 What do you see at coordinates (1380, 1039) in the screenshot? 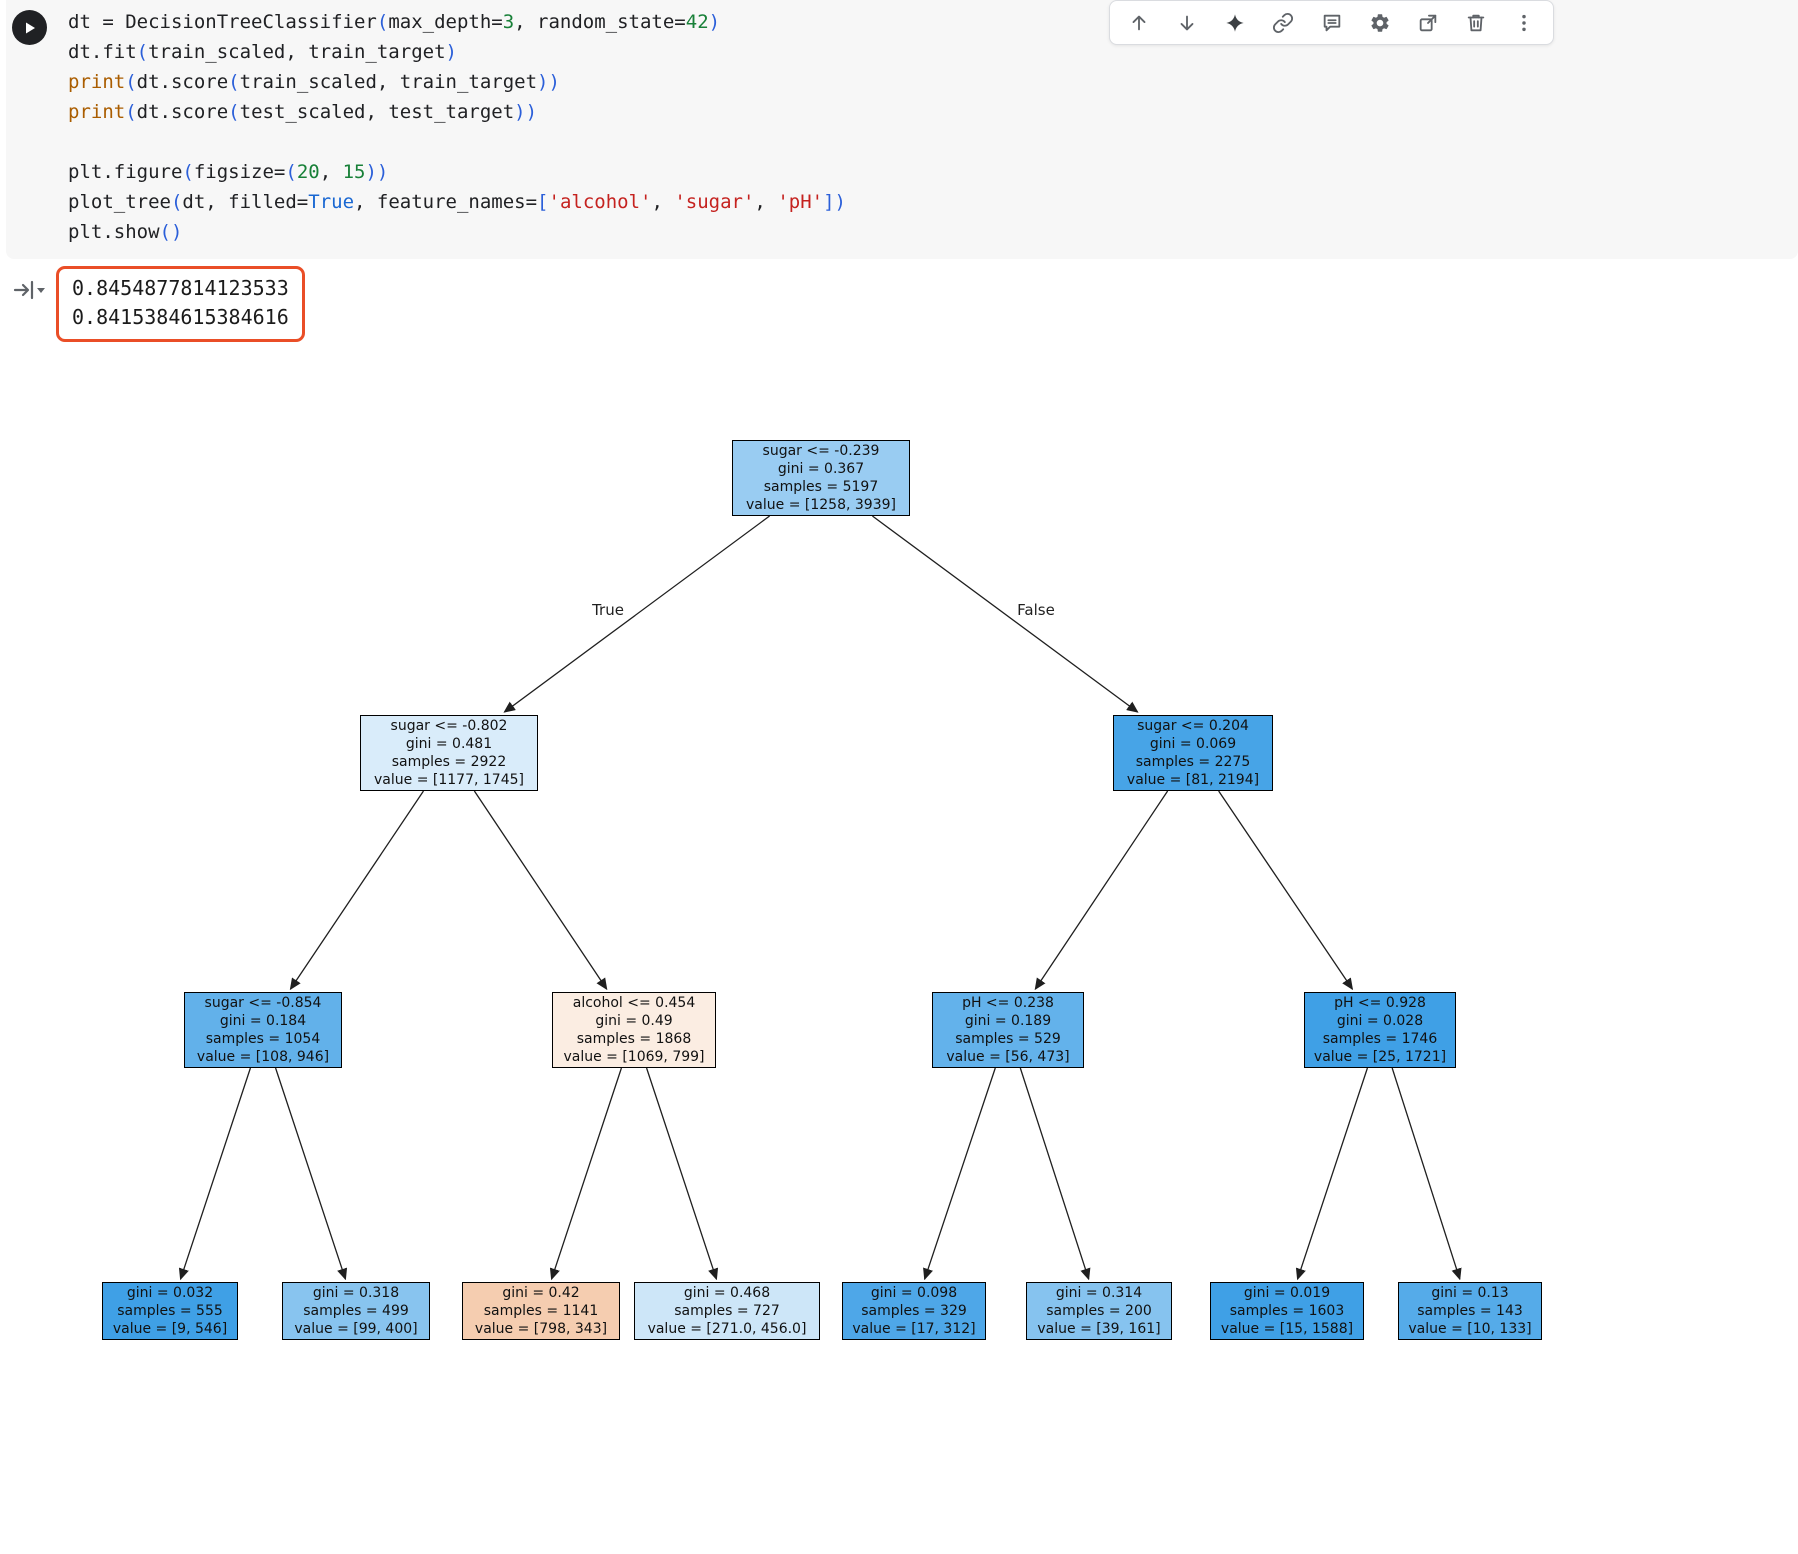
I see `tree-node-line: samples = 1746` at bounding box center [1380, 1039].